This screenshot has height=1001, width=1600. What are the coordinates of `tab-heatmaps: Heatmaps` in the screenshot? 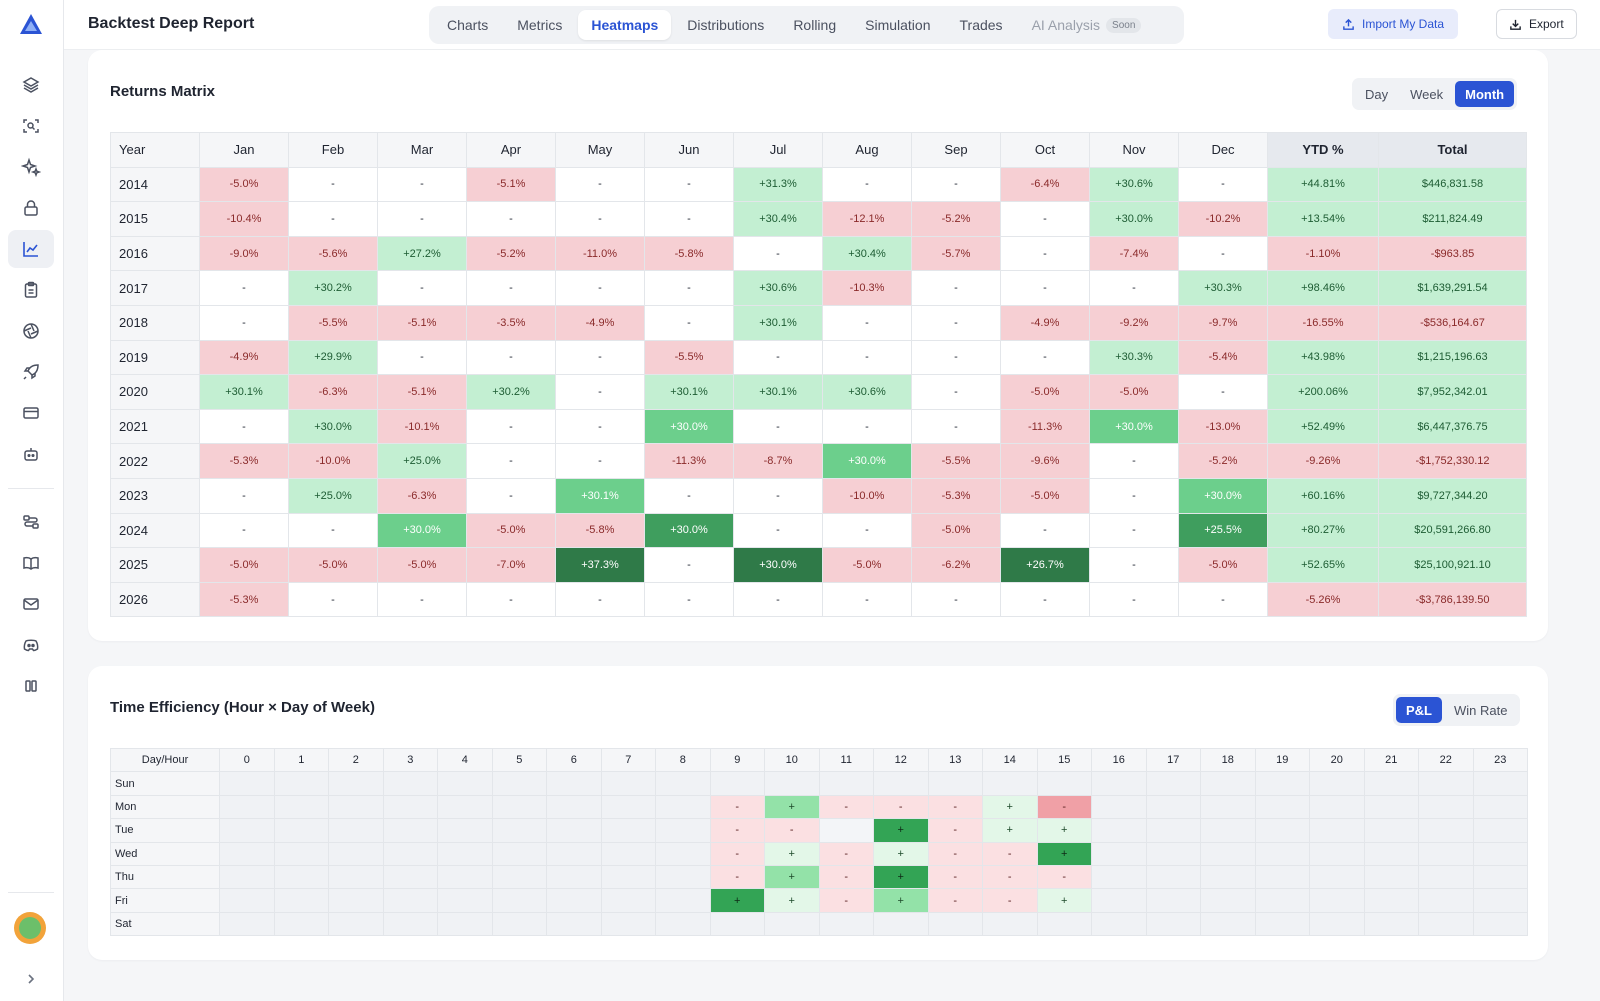 It's located at (625, 25).